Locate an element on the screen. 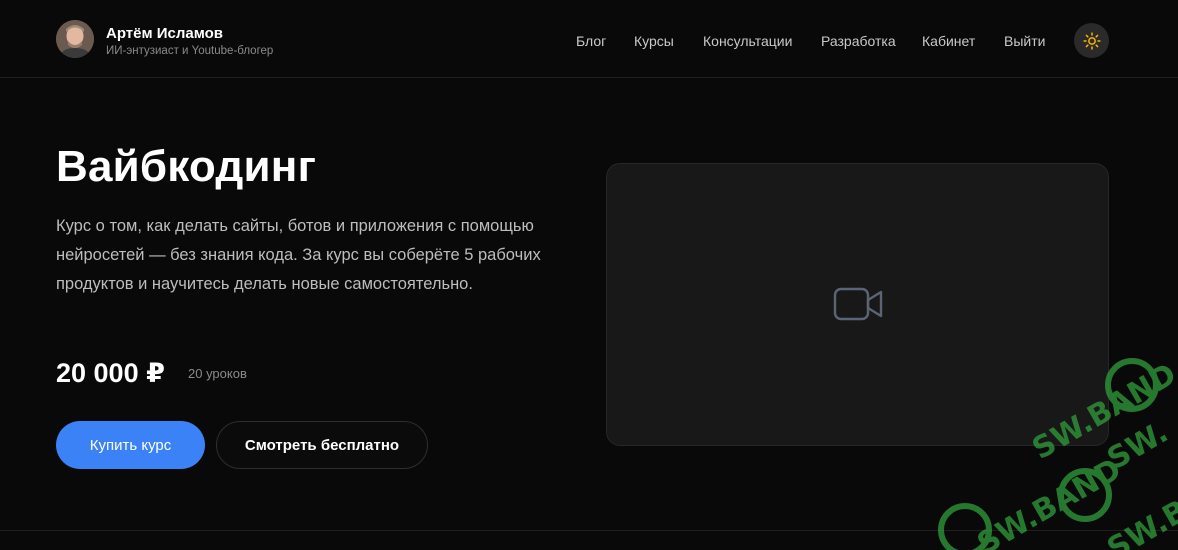 This screenshot has width=1178, height=550. sw-band-watermark-logo-icon: SW.BAND SW. SW.BAND SW.B is located at coordinates (1058, 453).